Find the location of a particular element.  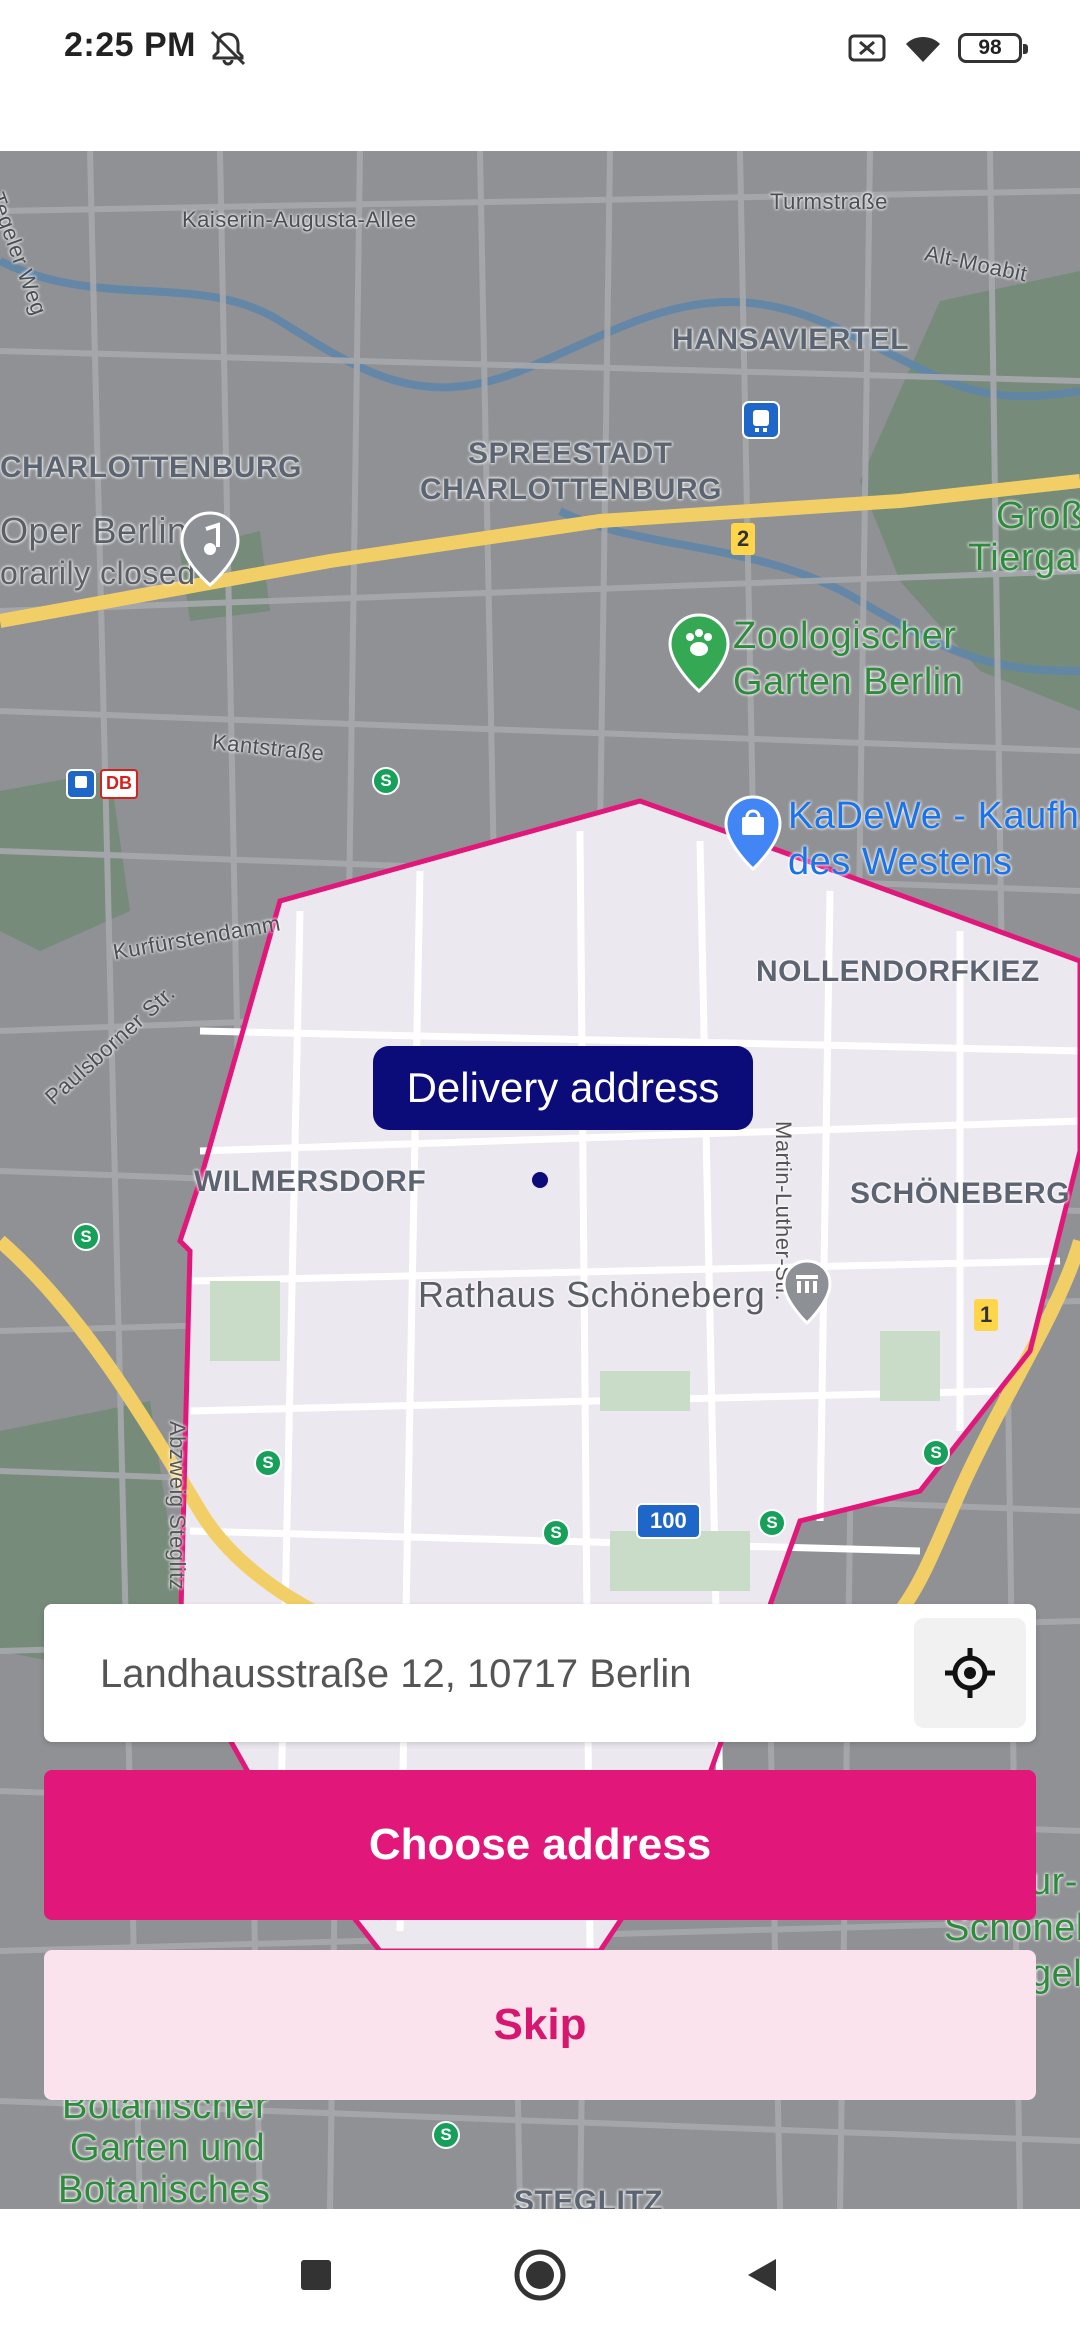

zoo-pin-icon is located at coordinates (699, 653).